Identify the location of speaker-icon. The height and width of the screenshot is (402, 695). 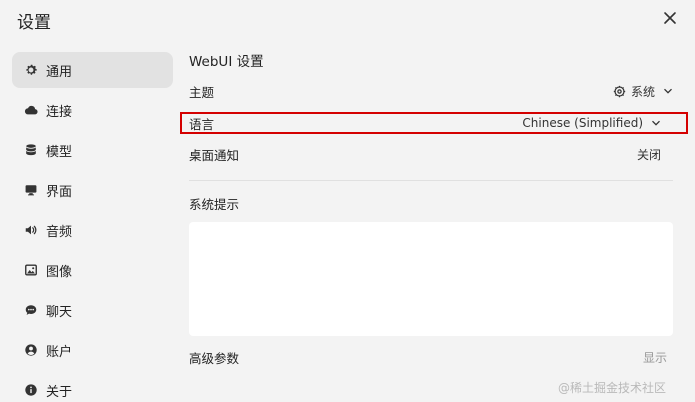
(31, 230).